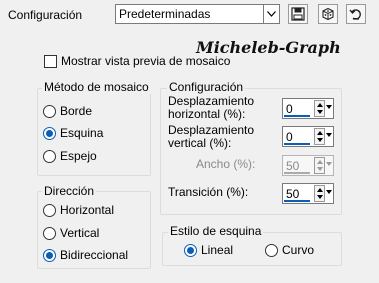 The height and width of the screenshot is (283, 379). I want to click on floppy-disk-icon, so click(298, 14).